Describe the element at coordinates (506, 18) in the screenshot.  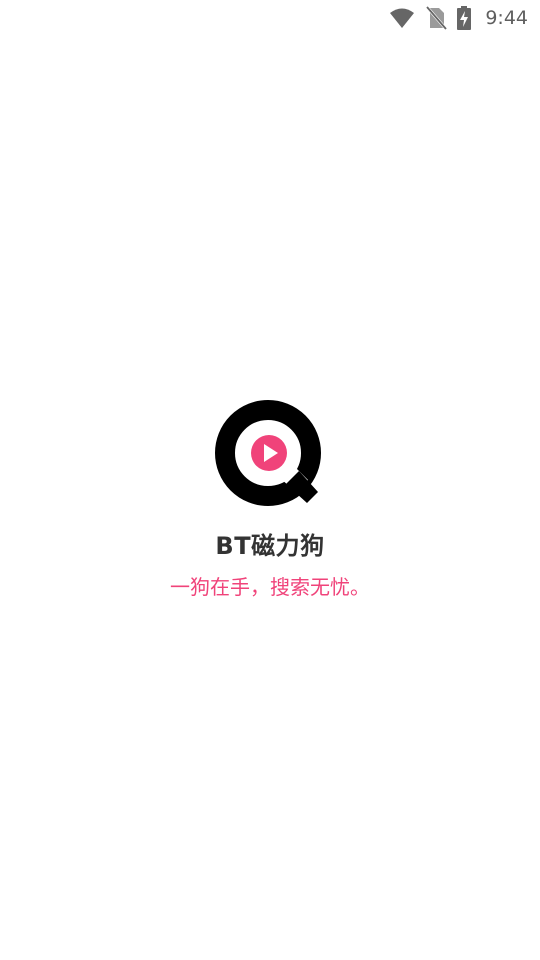
I see `status-time: 9:44` at that location.